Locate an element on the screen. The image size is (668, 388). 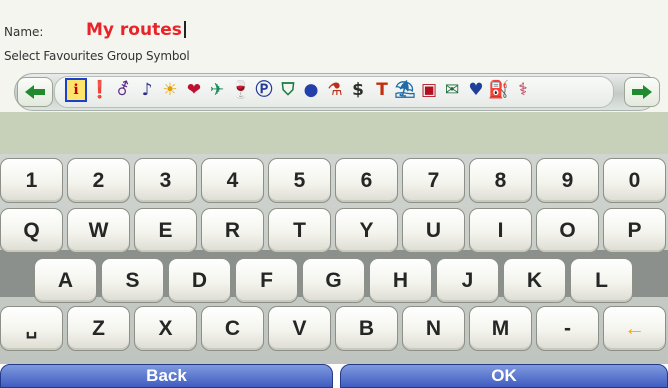
next-symbols-button is located at coordinates (642, 92).